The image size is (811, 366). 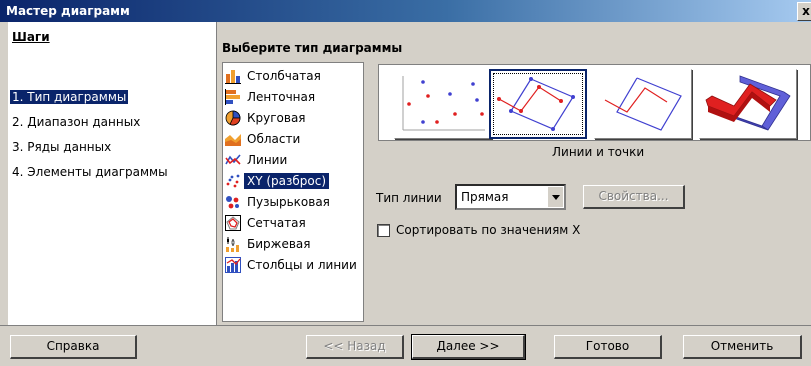 I want to click on lines-and-points-preview, so click(x=536, y=104).